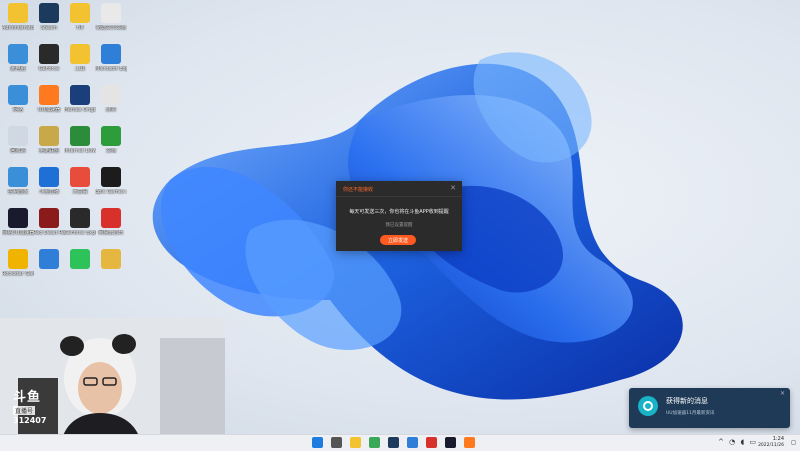 Image resolution: width=800 pixels, height=451 pixels. I want to click on toast-subtitle: UU加速器11月最新资讯, so click(690, 413).